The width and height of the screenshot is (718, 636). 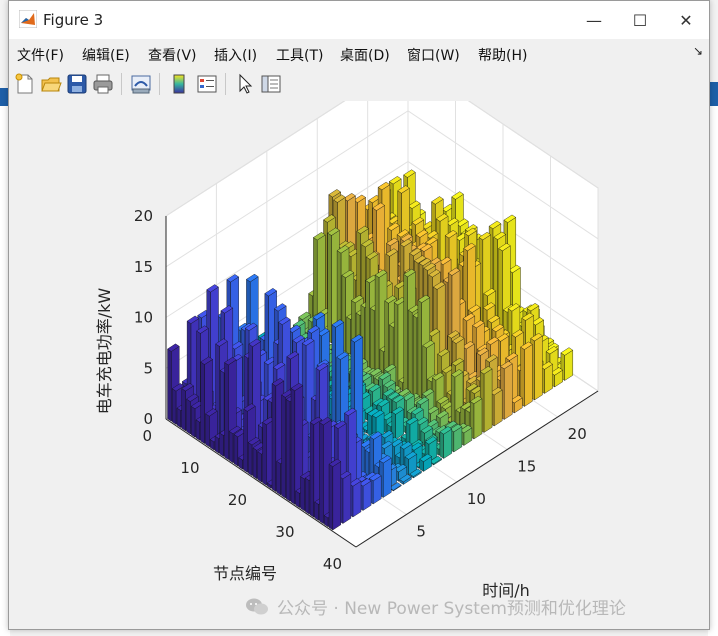 I want to click on legend-icon, so click(x=207, y=84).